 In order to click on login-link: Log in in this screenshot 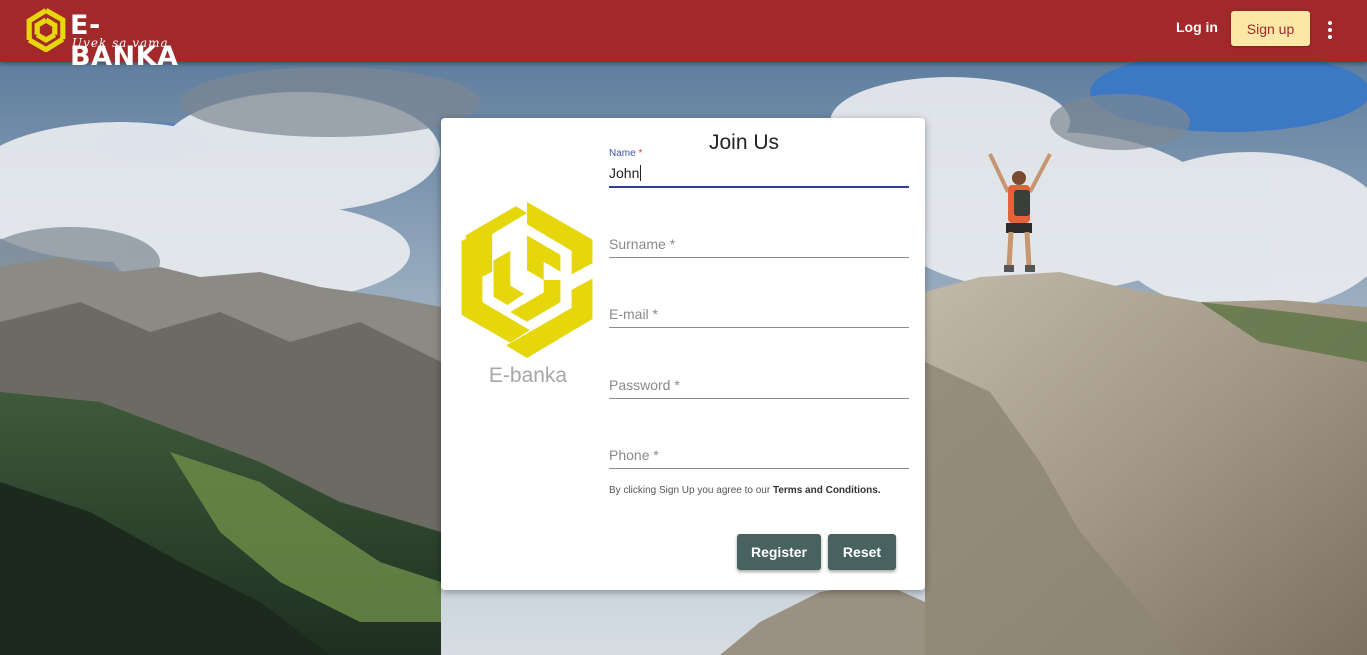, I will do `click(1197, 27)`.